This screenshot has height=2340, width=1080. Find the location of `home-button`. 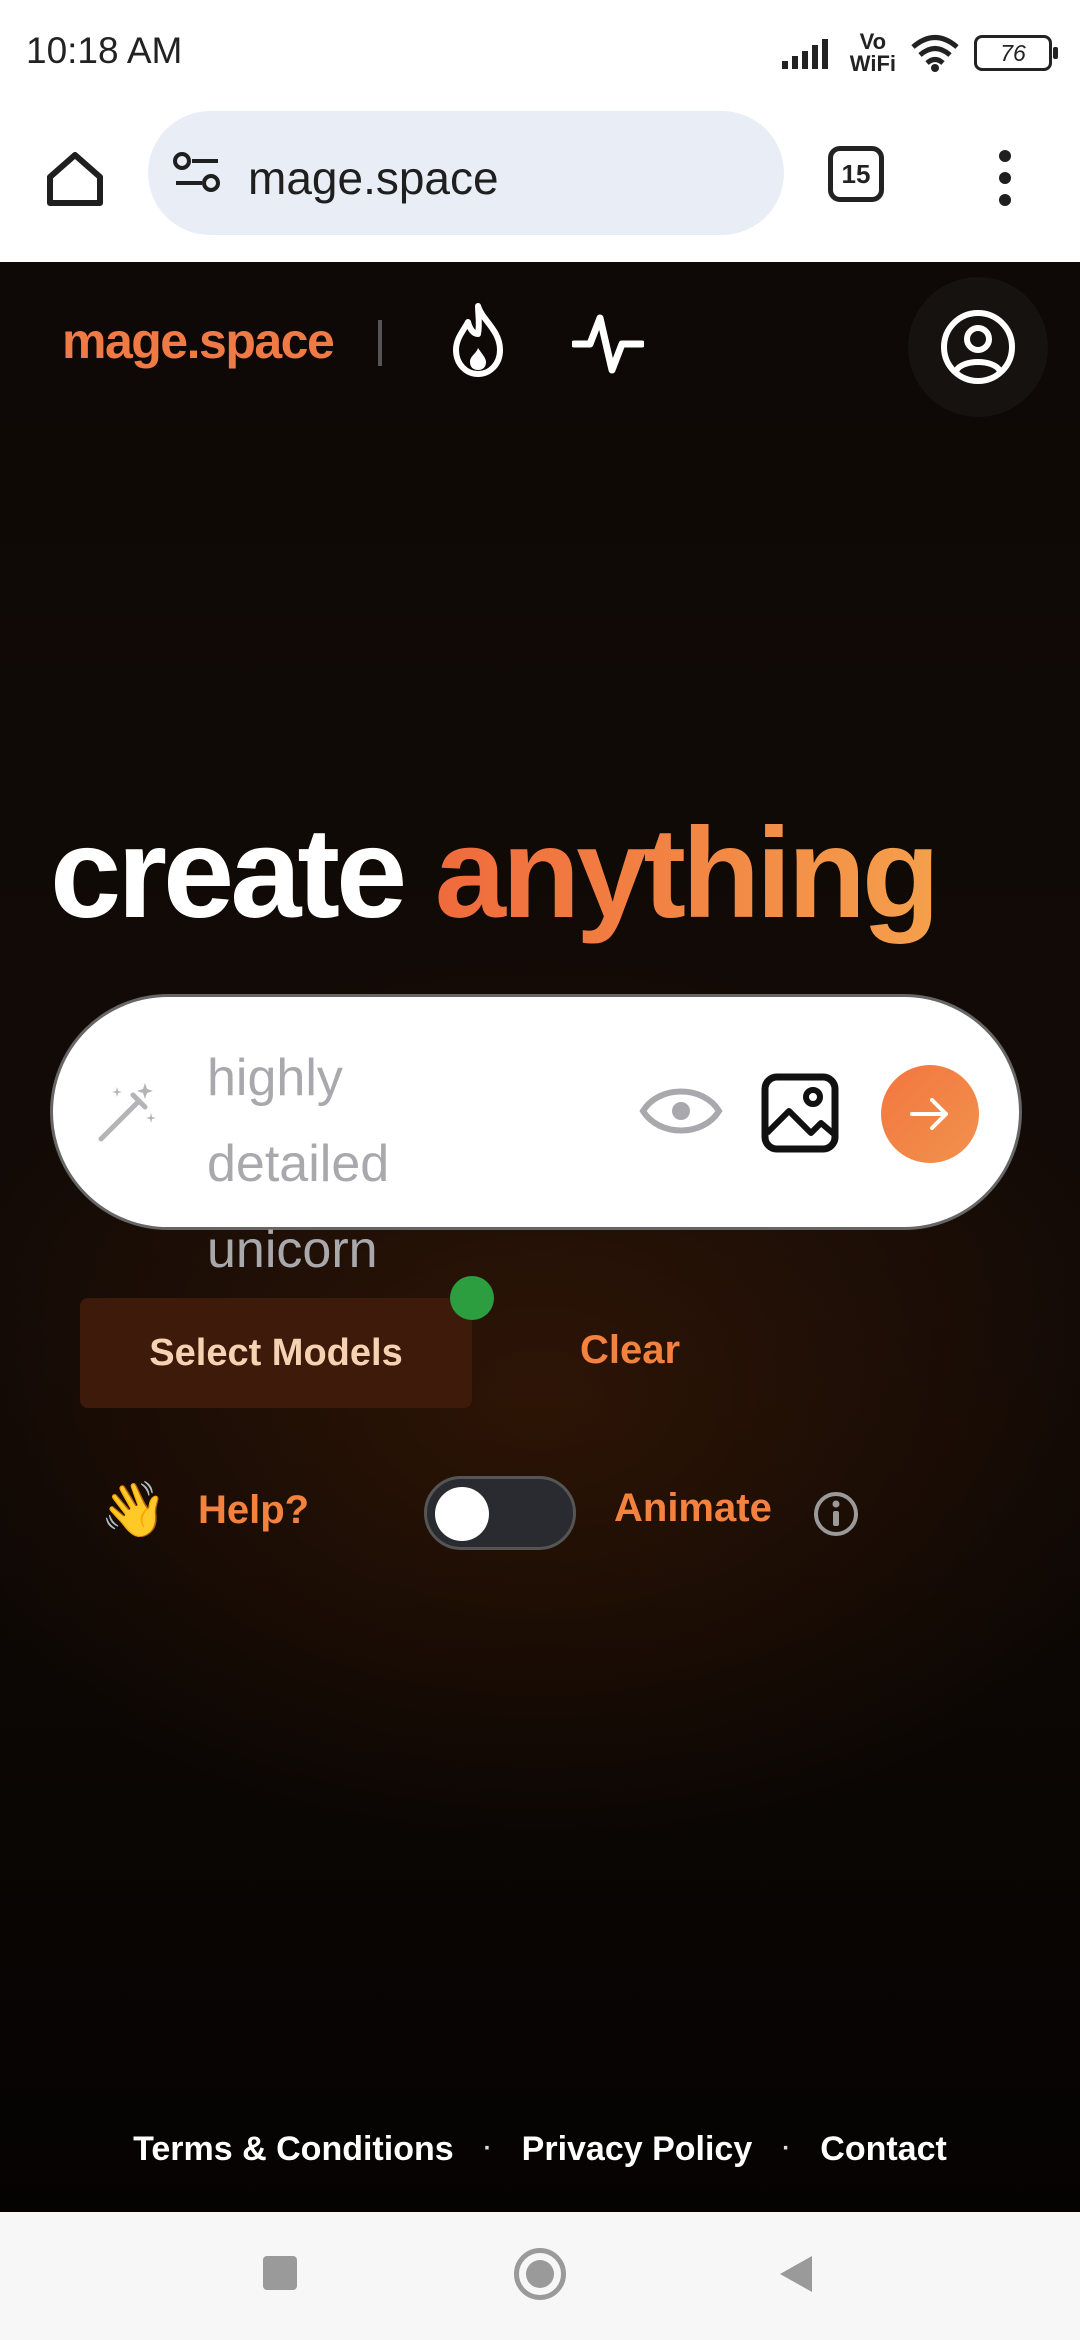

home-button is located at coordinates (75, 179).